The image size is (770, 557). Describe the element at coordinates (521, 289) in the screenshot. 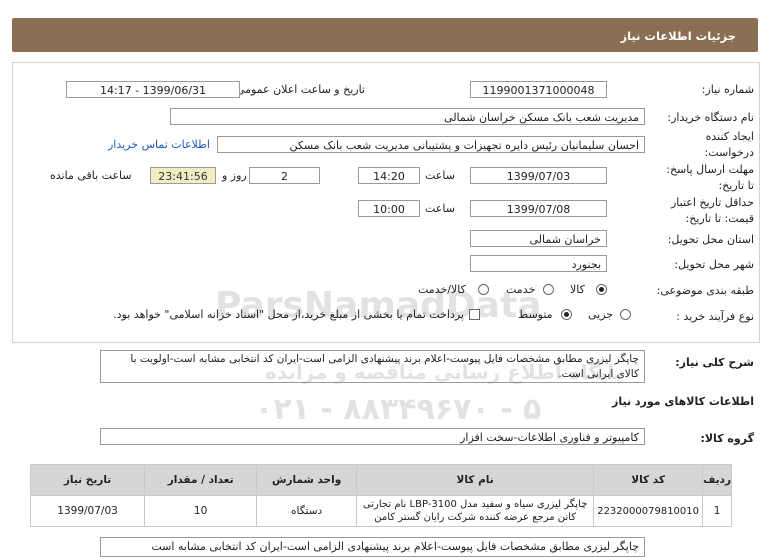

I see `category-option-service: خدمت` at that location.